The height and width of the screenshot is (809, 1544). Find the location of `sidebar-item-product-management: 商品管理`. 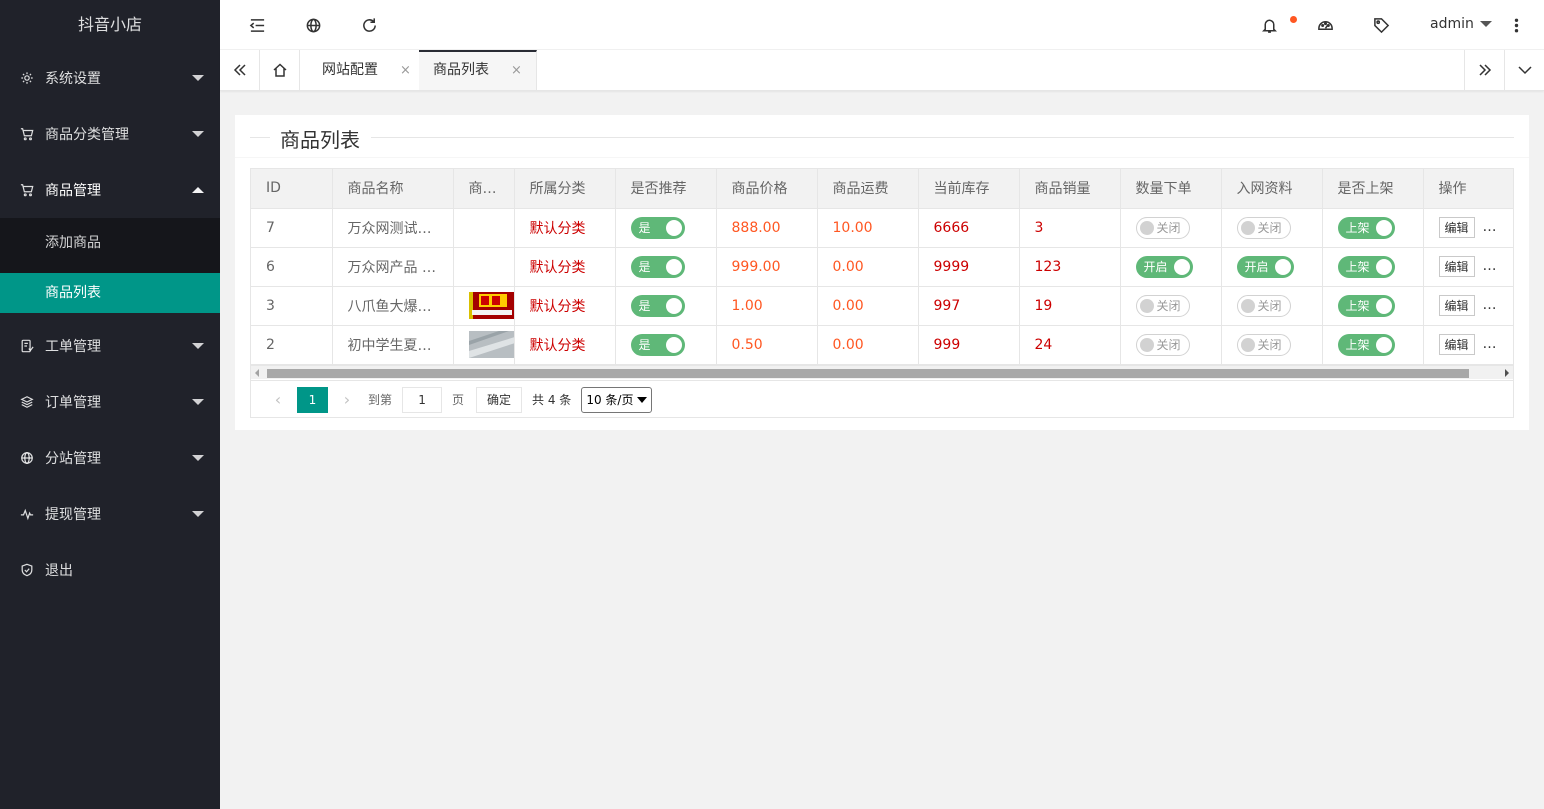

sidebar-item-product-management: 商品管理 is located at coordinates (110, 190).